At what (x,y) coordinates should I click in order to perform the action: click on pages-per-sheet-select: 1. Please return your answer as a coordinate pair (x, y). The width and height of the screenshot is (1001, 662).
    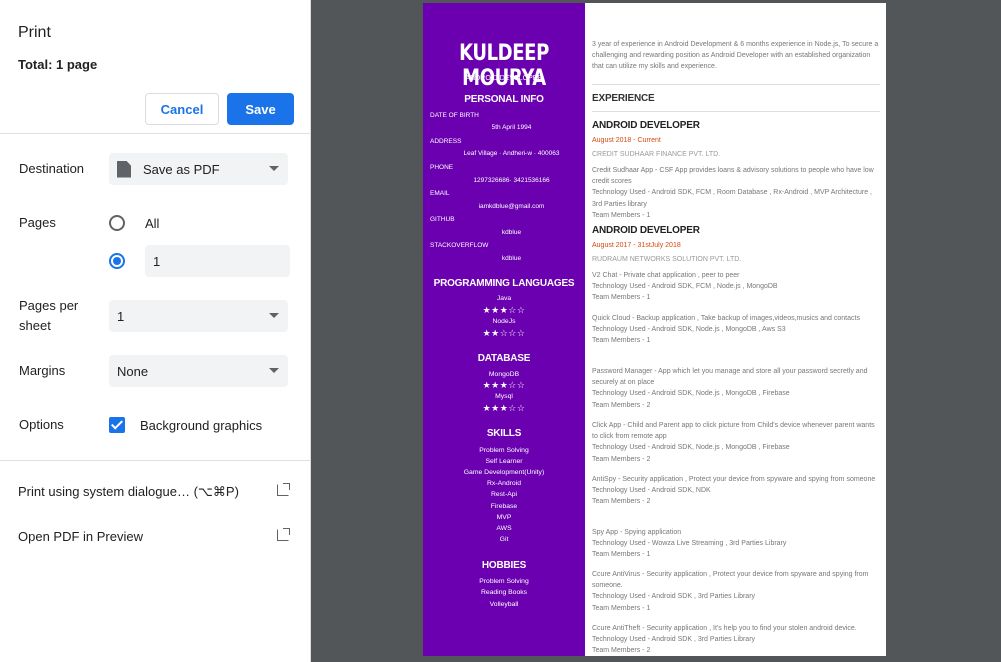
    Looking at the image, I should click on (198, 316).